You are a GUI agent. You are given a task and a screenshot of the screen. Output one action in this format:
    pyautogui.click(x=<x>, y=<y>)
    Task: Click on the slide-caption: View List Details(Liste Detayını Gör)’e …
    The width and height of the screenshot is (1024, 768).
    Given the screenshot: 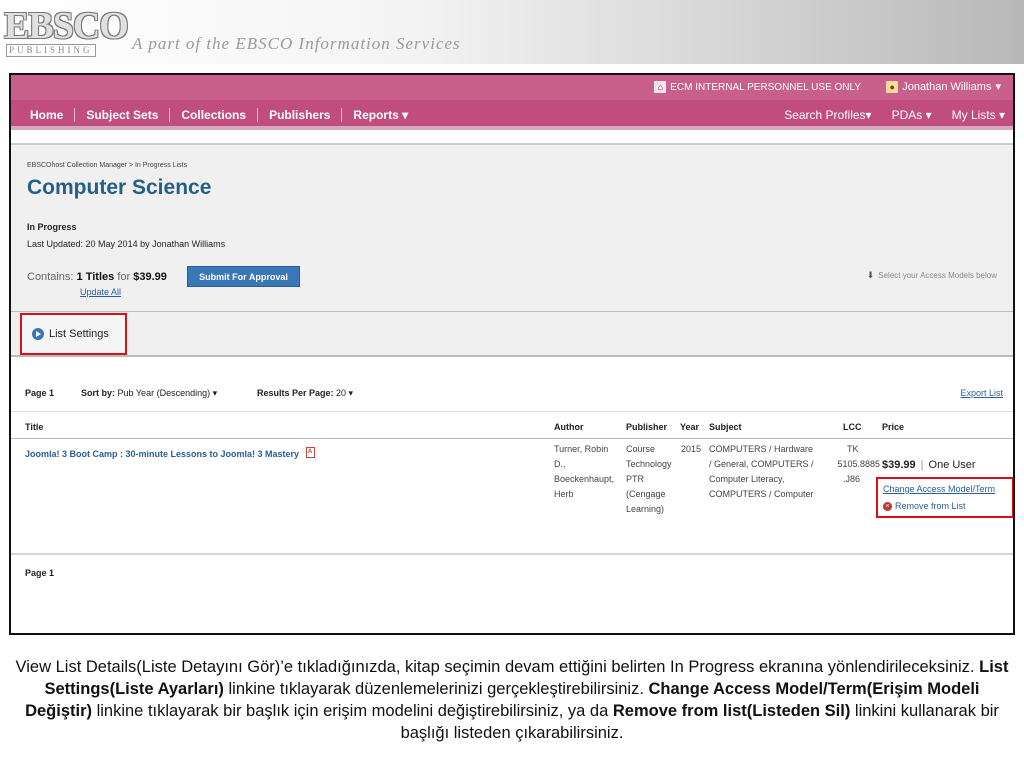 What is the action you would take?
    pyautogui.click(x=512, y=700)
    